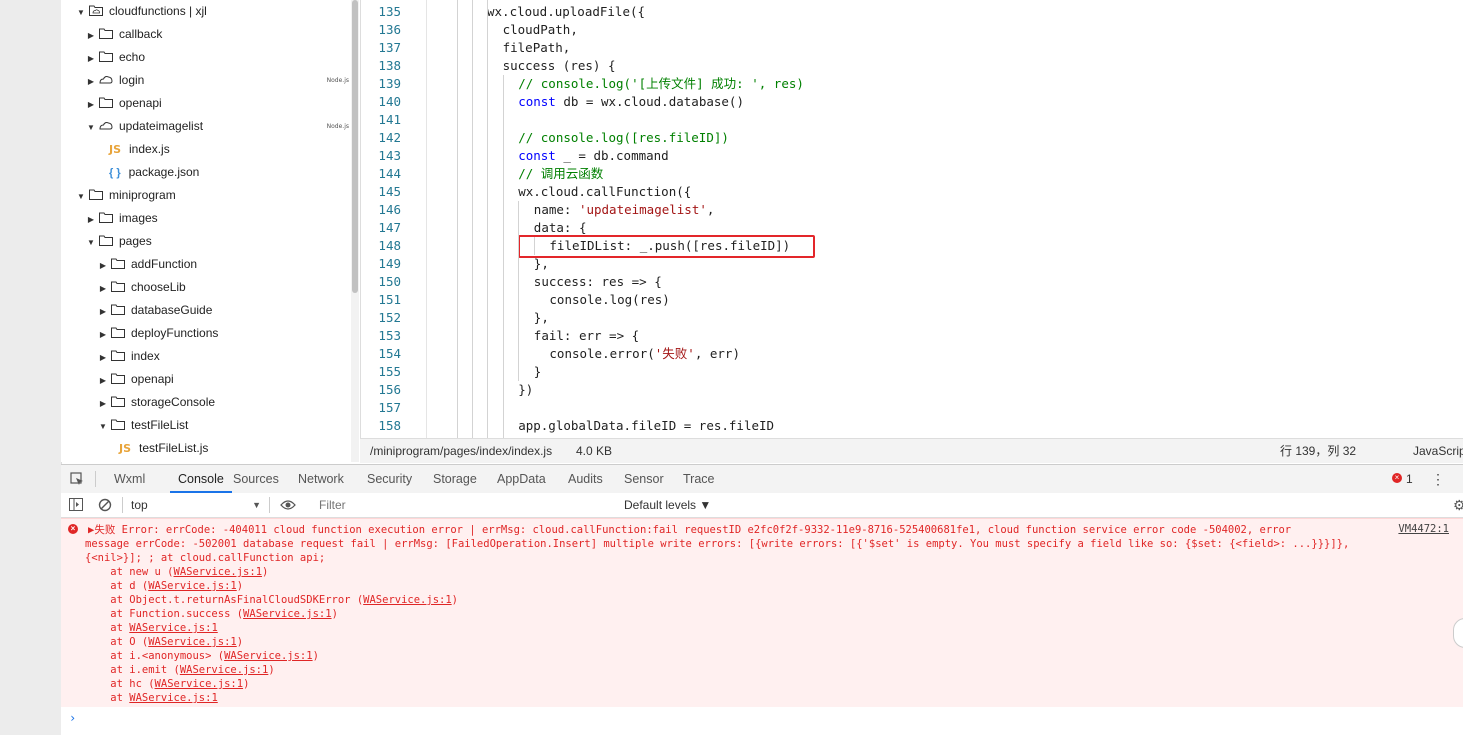 Image resolution: width=1463 pixels, height=735 pixels. Describe the element at coordinates (1423, 529) in the screenshot. I see `error-source-link: VM4472:1` at that location.